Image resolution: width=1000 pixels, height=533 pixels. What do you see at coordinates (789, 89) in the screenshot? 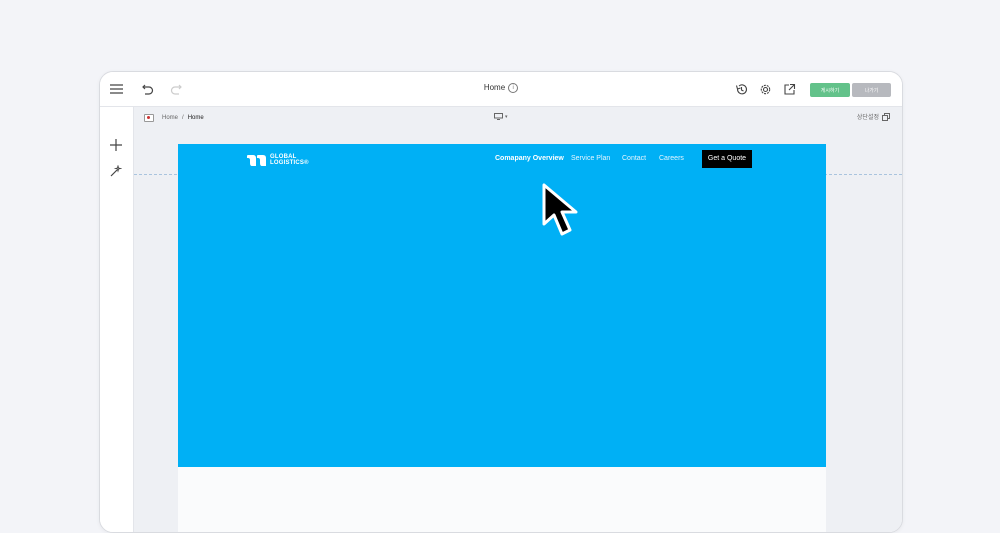
I see `external-link-icon` at bounding box center [789, 89].